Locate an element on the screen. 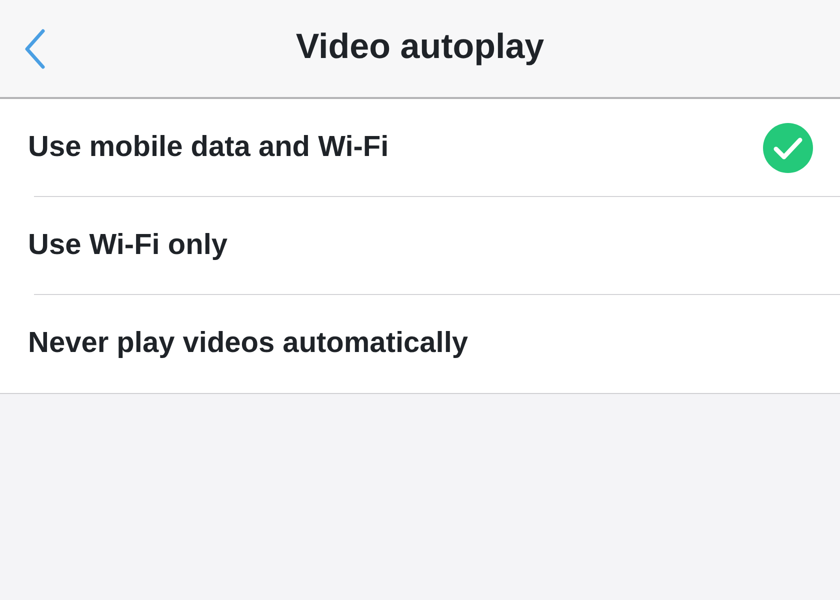 The height and width of the screenshot is (600, 840). back-icon is located at coordinates (35, 48).